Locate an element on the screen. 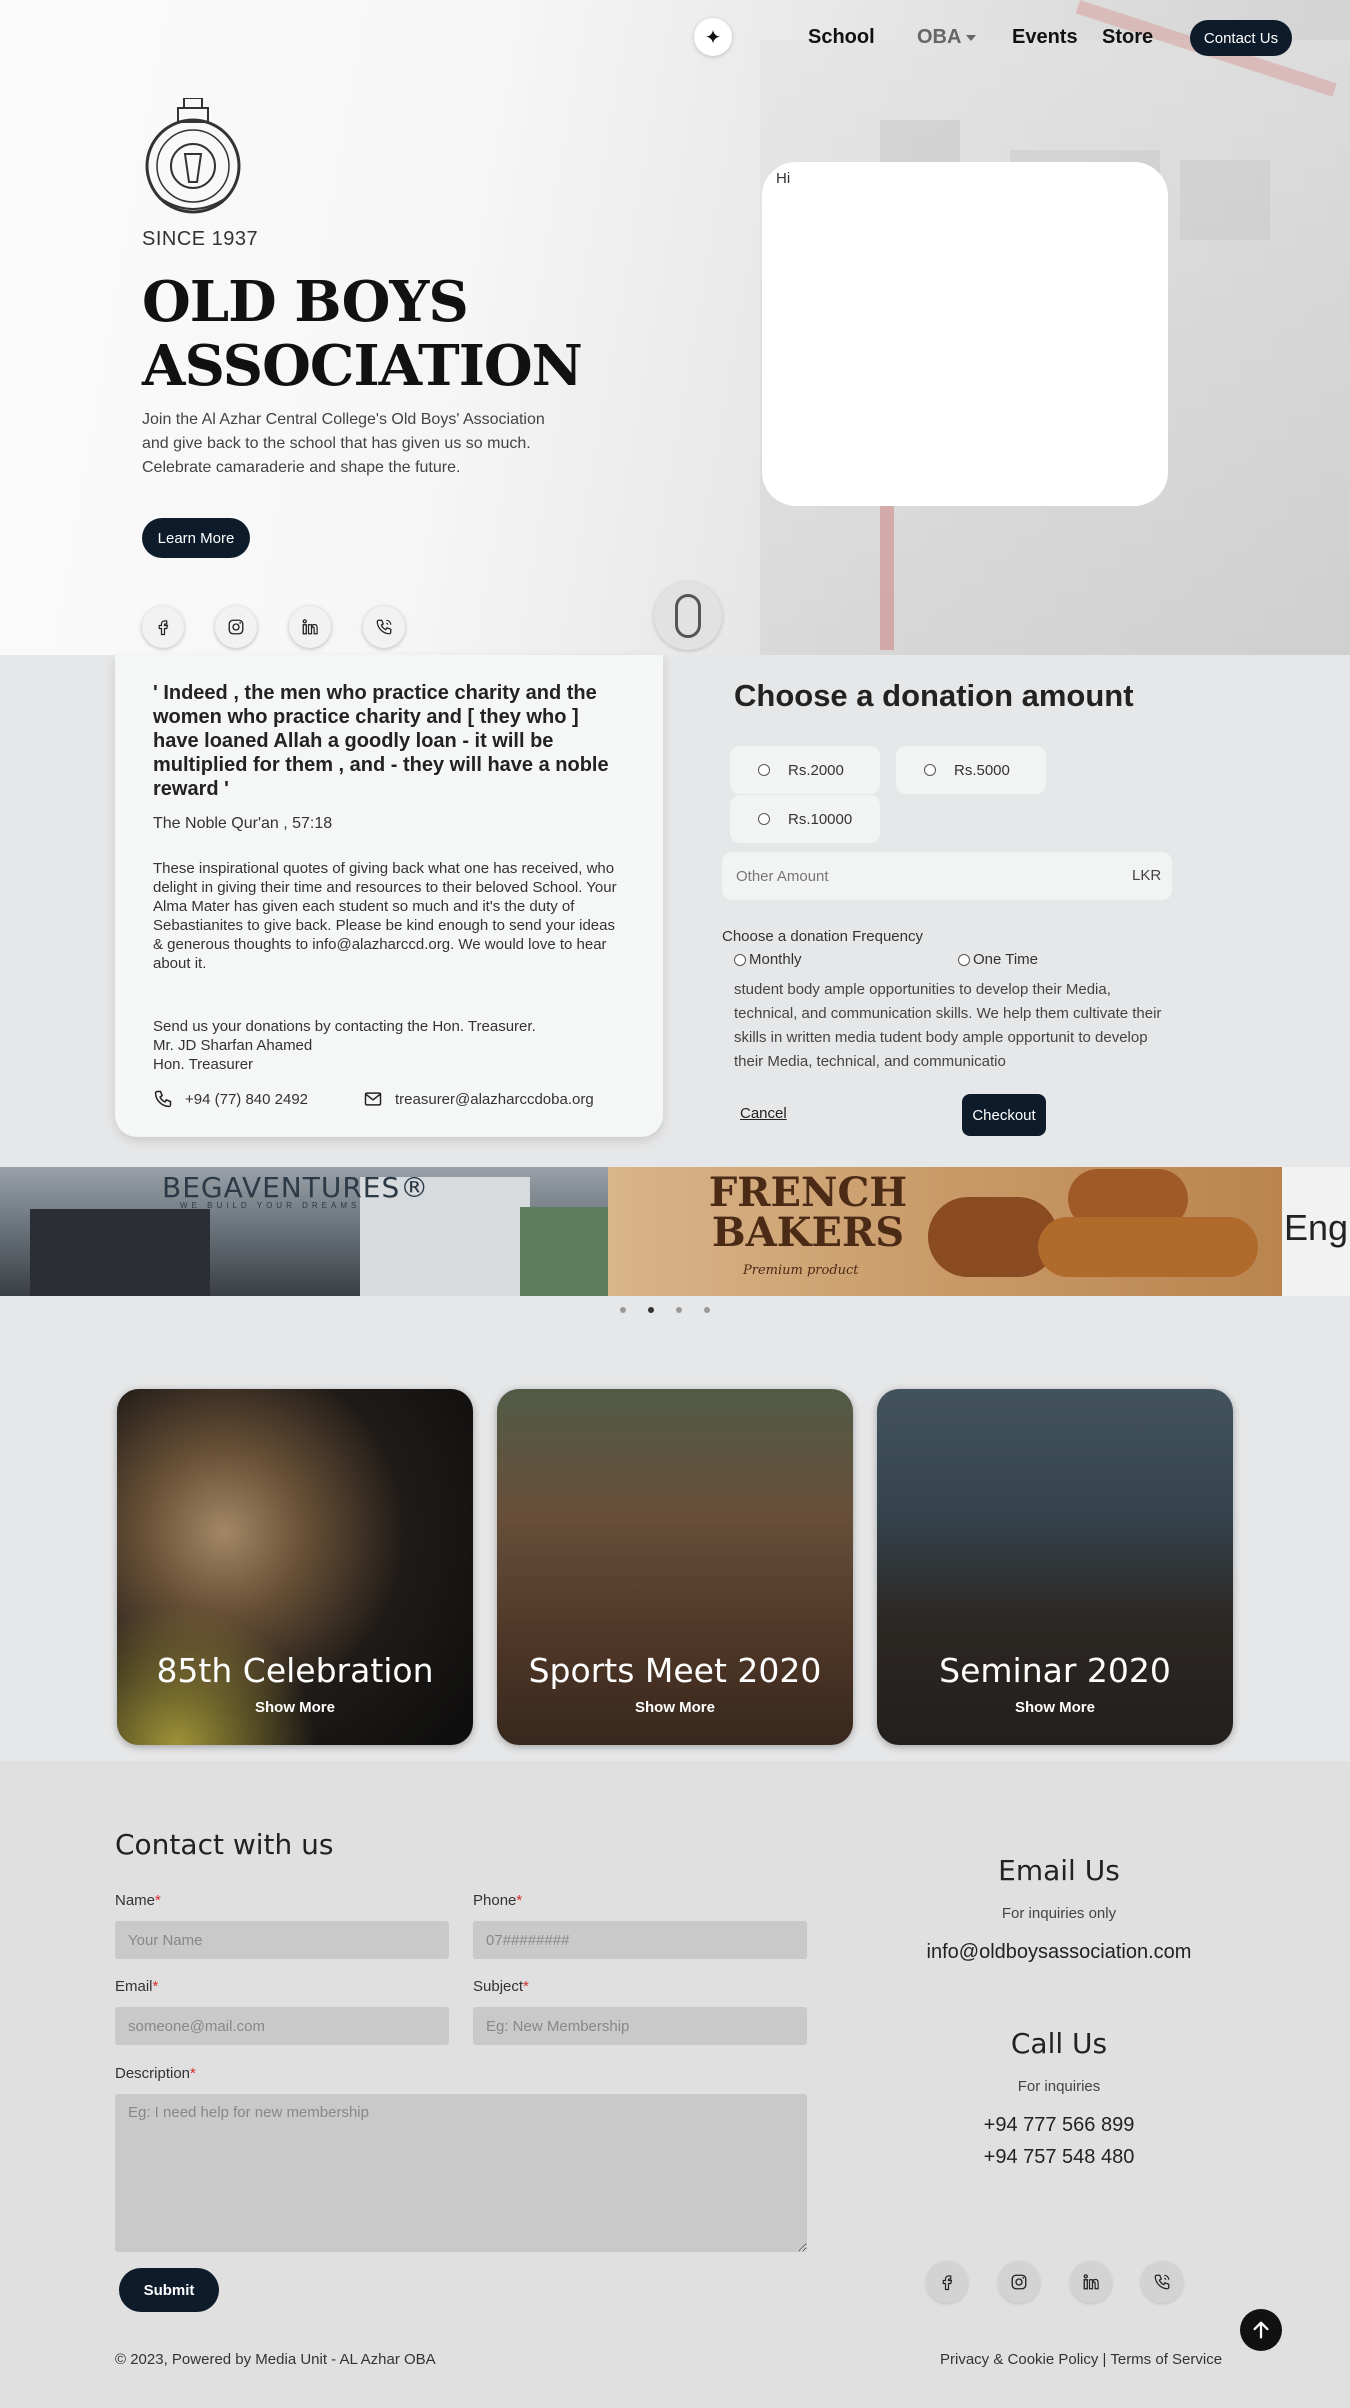 The image size is (1350, 2408). sponsor-logo-text: BEGAVENTURES® is located at coordinates (296, 1187).